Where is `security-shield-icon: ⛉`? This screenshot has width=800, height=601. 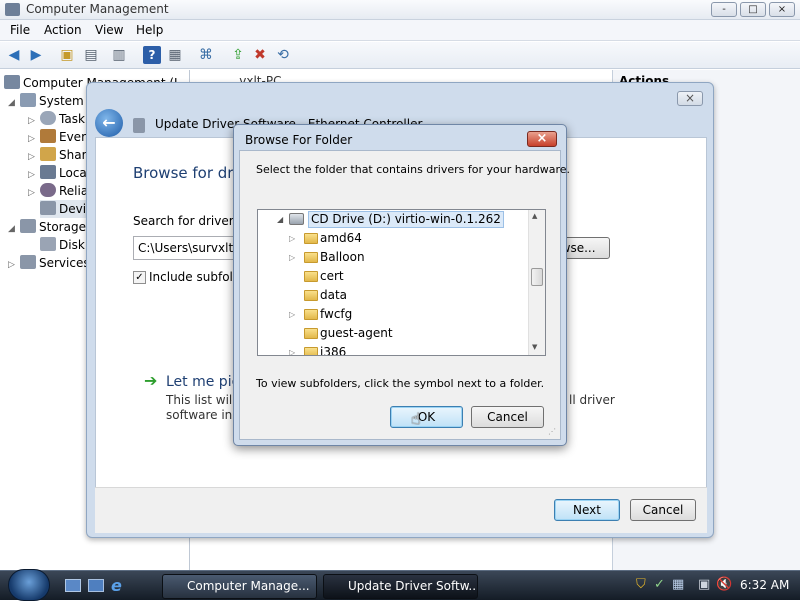 security-shield-icon: ⛉ is located at coordinates (641, 584).